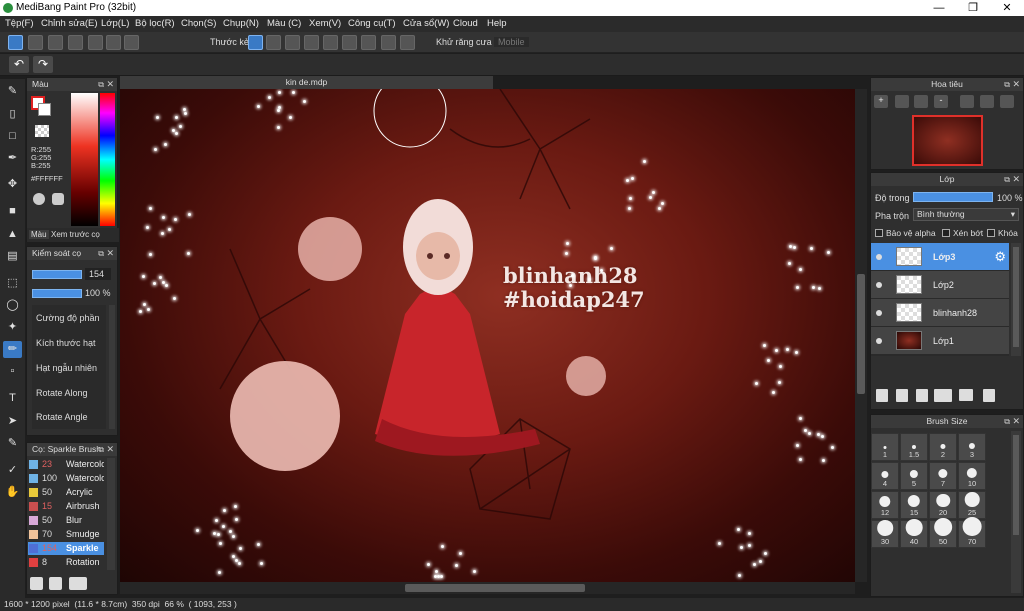 The width and height of the screenshot is (1024, 611). Describe the element at coordinates (1007, 101) in the screenshot. I see `rotate-right-icon` at that location.